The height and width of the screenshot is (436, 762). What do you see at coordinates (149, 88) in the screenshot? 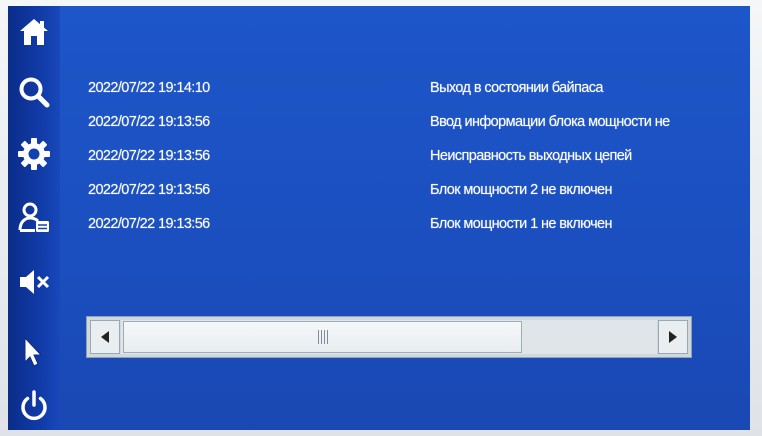
I see `log-time: 2022/07/22 19:14:10` at bounding box center [149, 88].